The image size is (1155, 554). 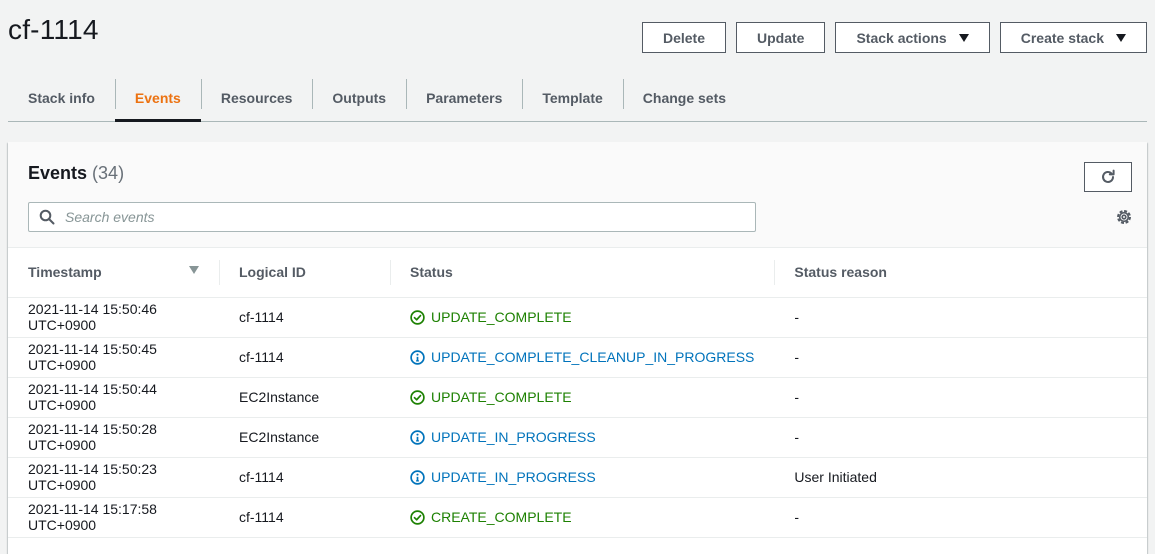 What do you see at coordinates (1062, 37) in the screenshot?
I see `create-stack-label: Create stack` at bounding box center [1062, 37].